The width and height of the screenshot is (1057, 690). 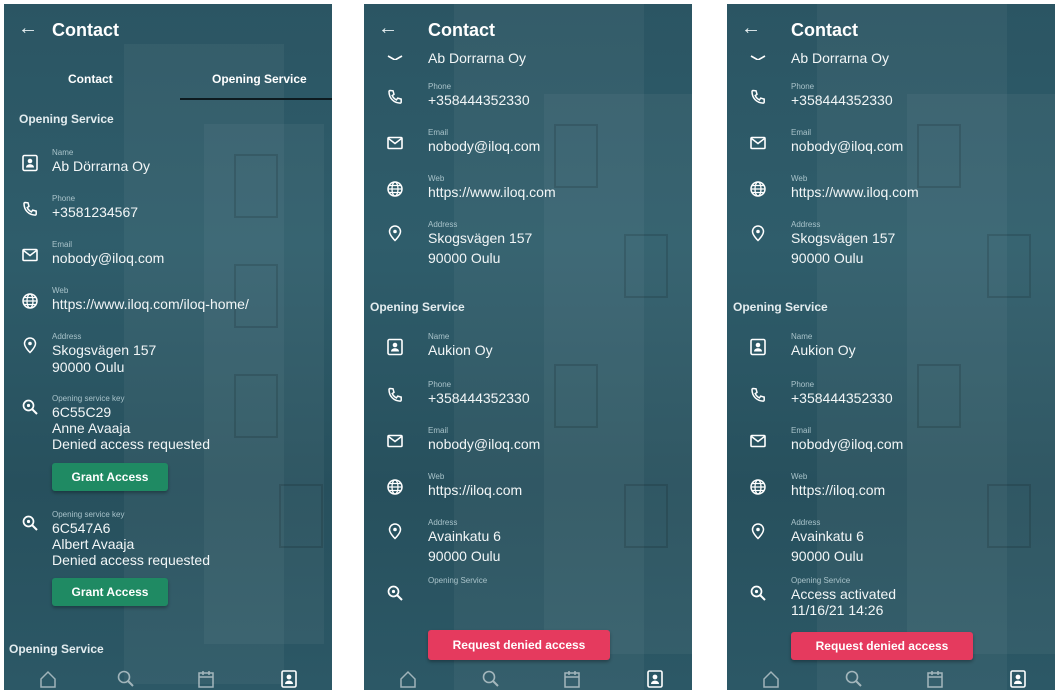 What do you see at coordinates (168, 82) in the screenshot?
I see `tab-bar: Contact Opening Service` at bounding box center [168, 82].